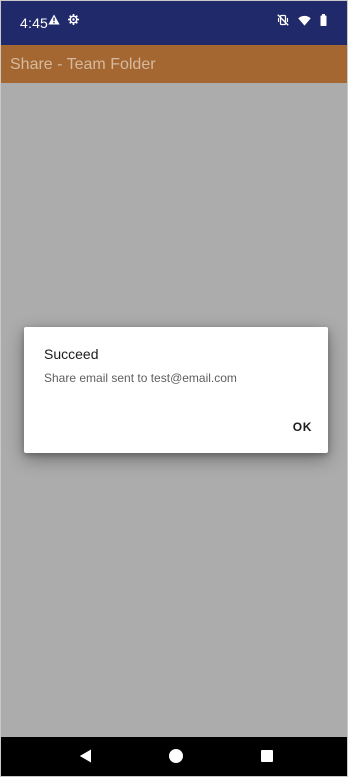 The image size is (348, 777). Describe the element at coordinates (174, 64) in the screenshot. I see `app-bar: Share - Team Folder` at that location.